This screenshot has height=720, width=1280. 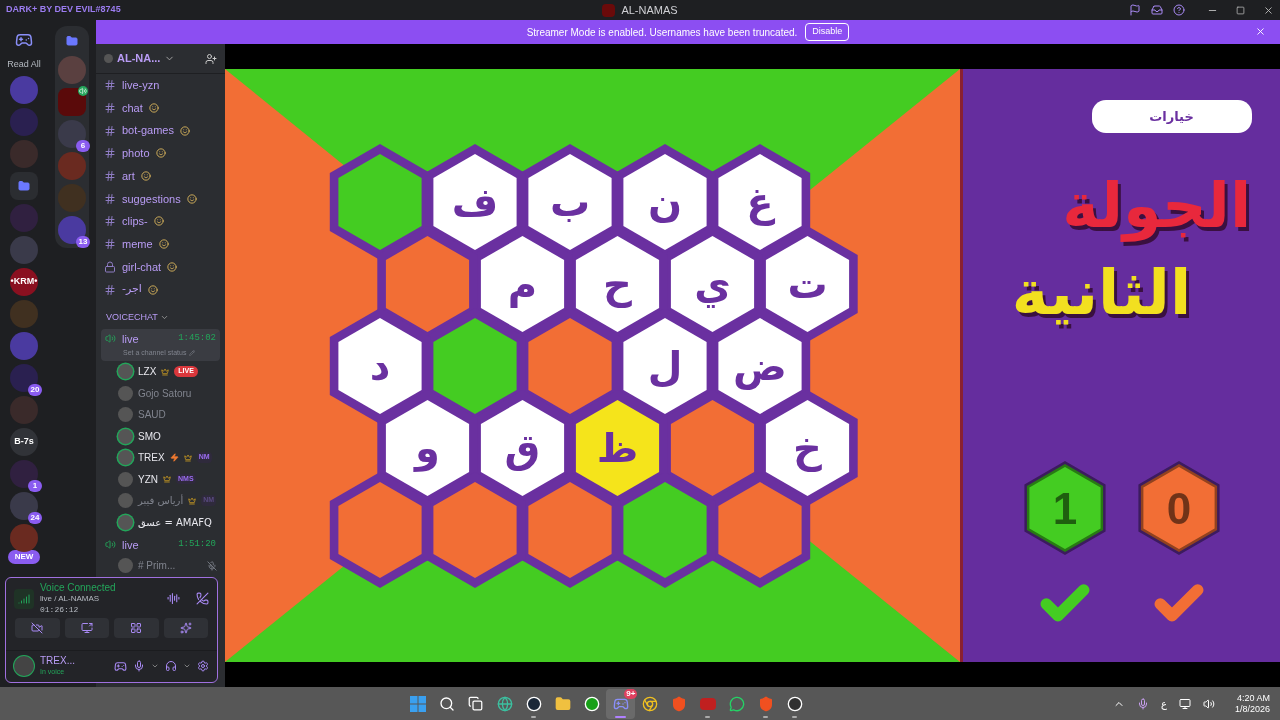 I want to click on channel-item: suggestions, so click(x=160, y=199).